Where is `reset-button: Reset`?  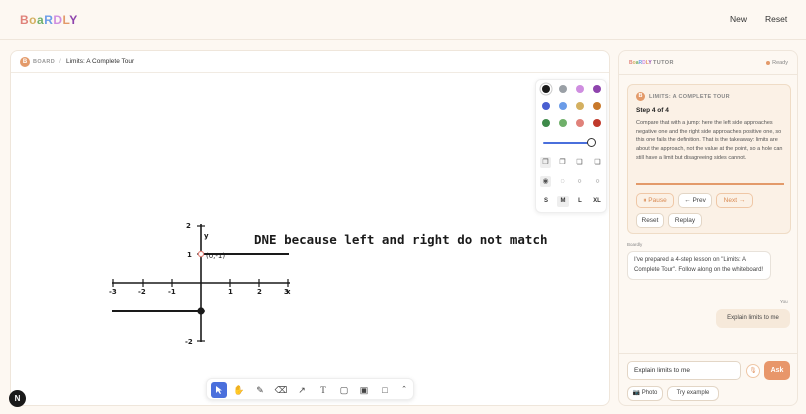 reset-button: Reset is located at coordinates (776, 19).